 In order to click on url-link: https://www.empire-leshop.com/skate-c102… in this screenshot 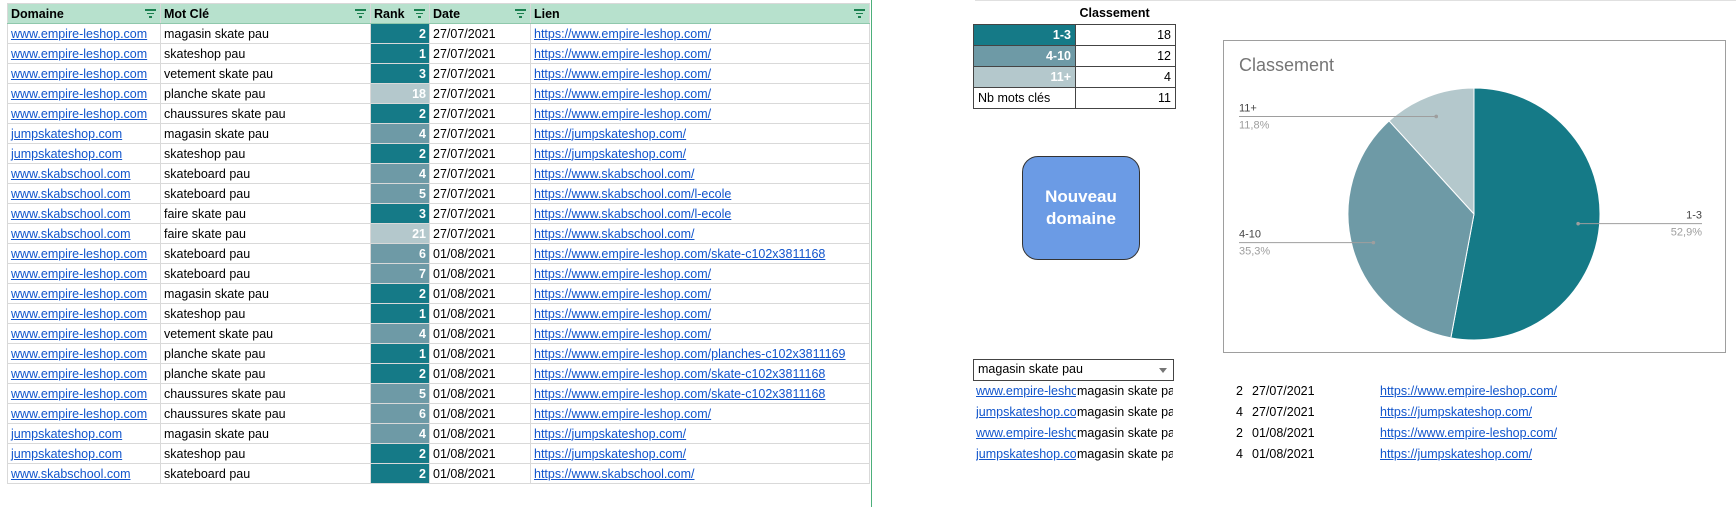, I will do `click(679, 394)`.